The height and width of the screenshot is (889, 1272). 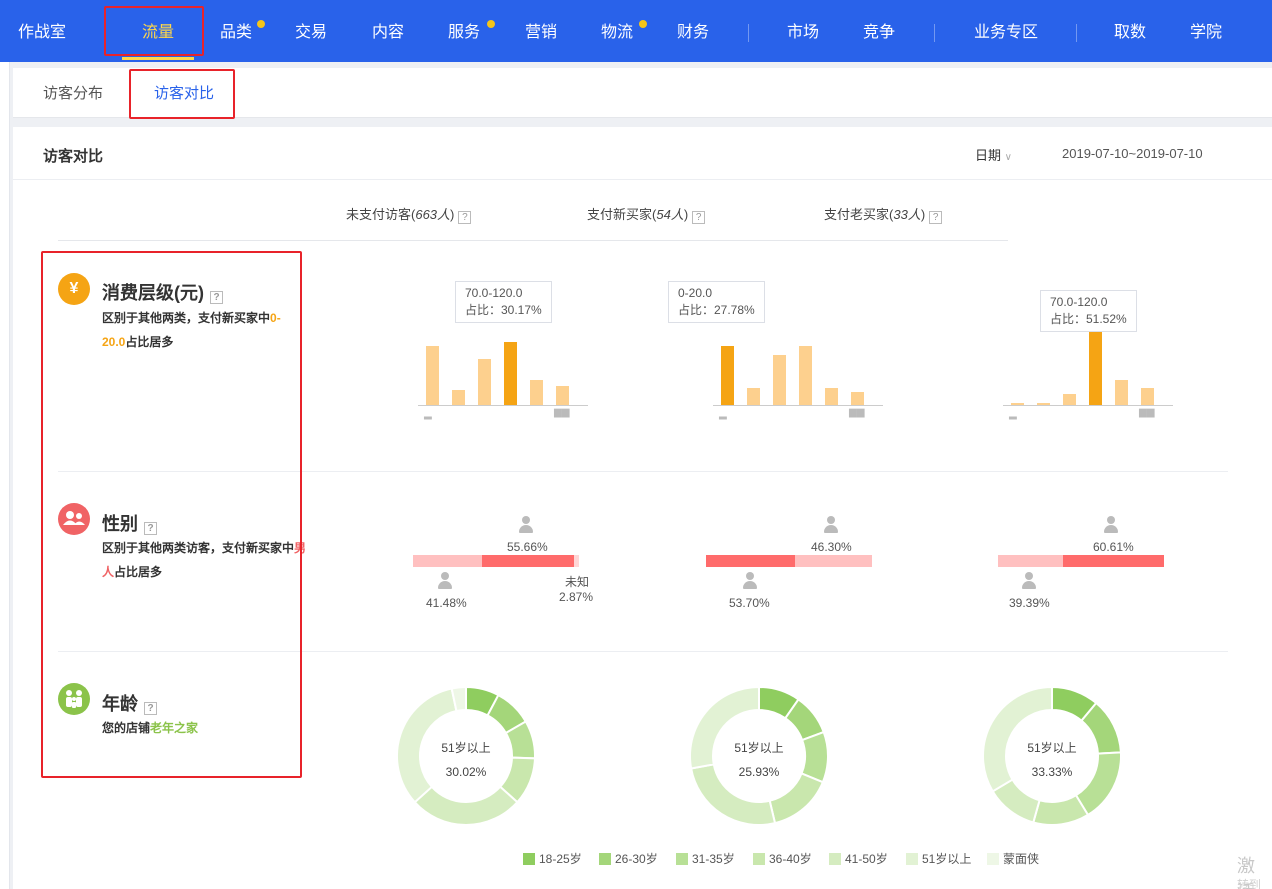 What do you see at coordinates (74, 699) in the screenshot?
I see `family-icon` at bounding box center [74, 699].